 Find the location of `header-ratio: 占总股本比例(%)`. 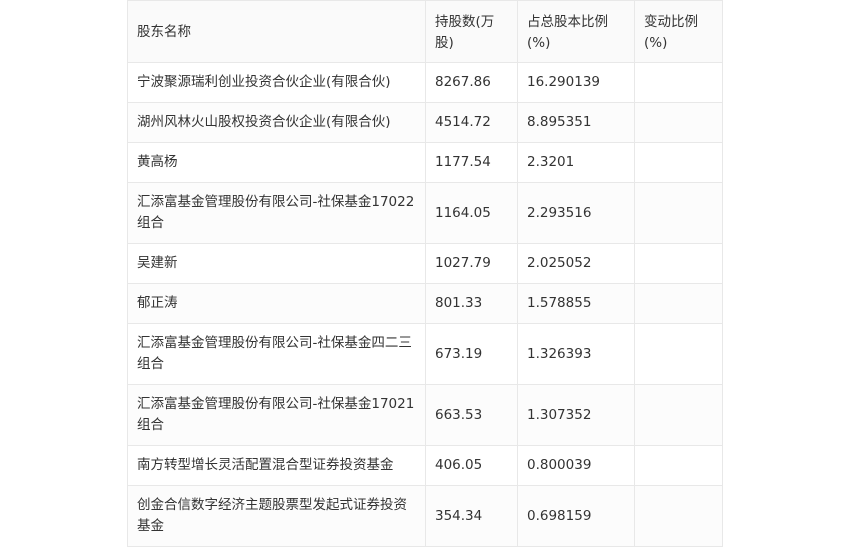

header-ratio: 占总股本比例(%) is located at coordinates (576, 31).